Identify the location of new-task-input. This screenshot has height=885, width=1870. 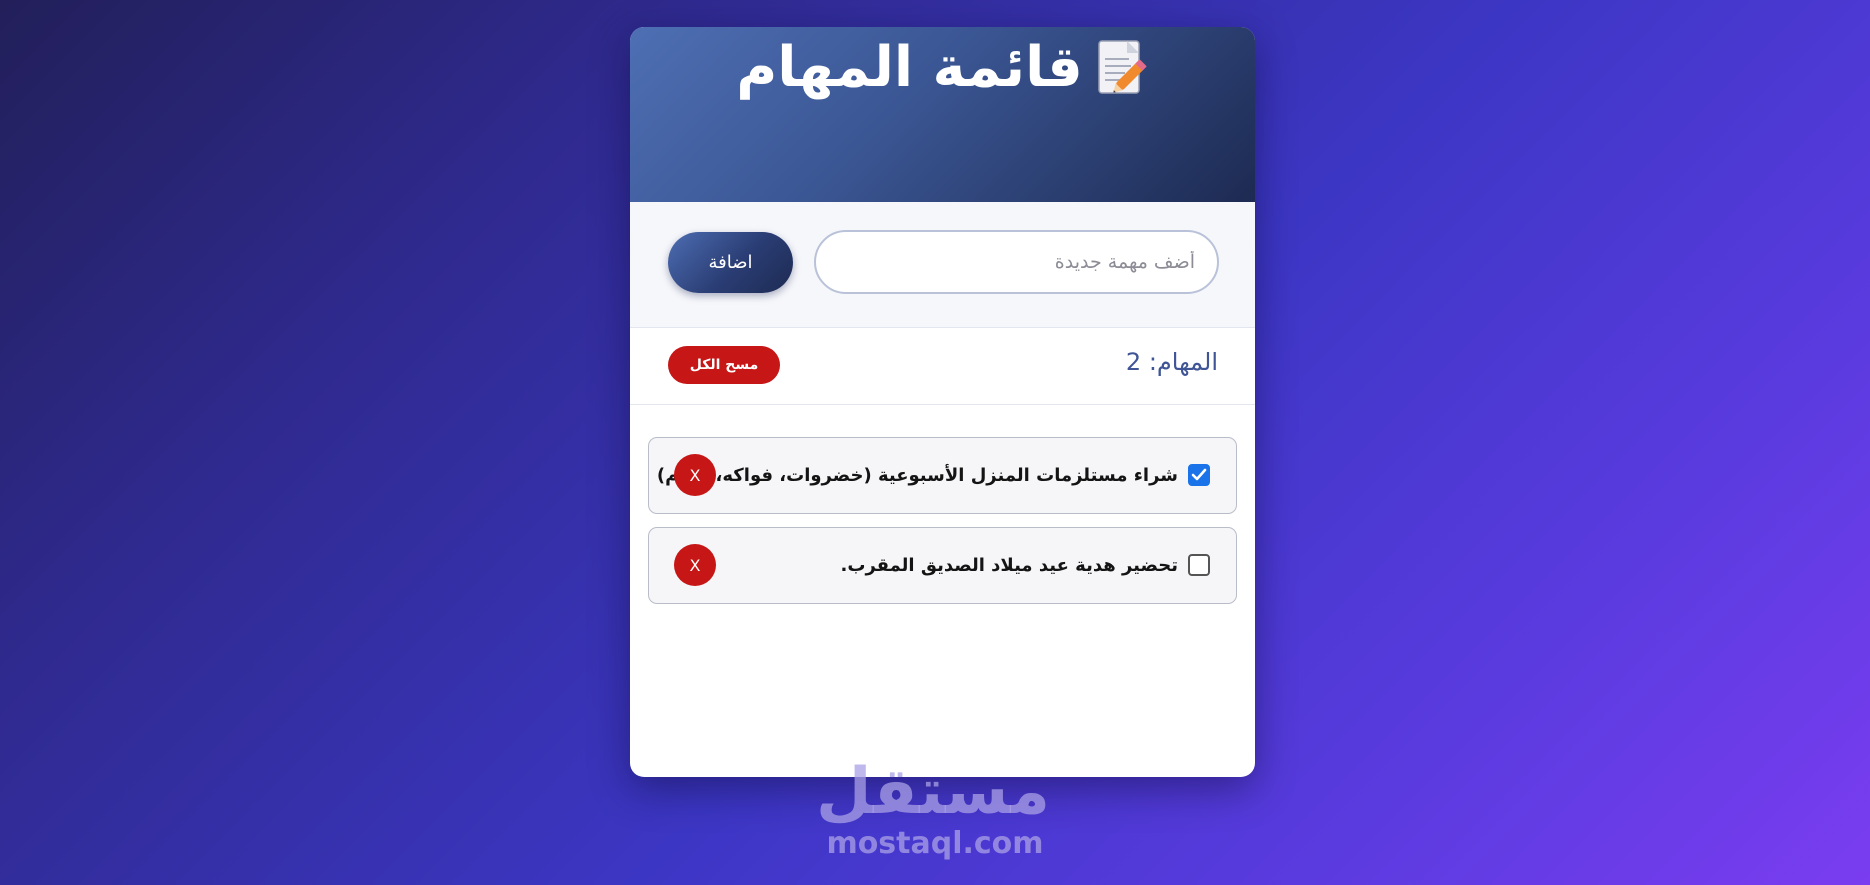
(1016, 262).